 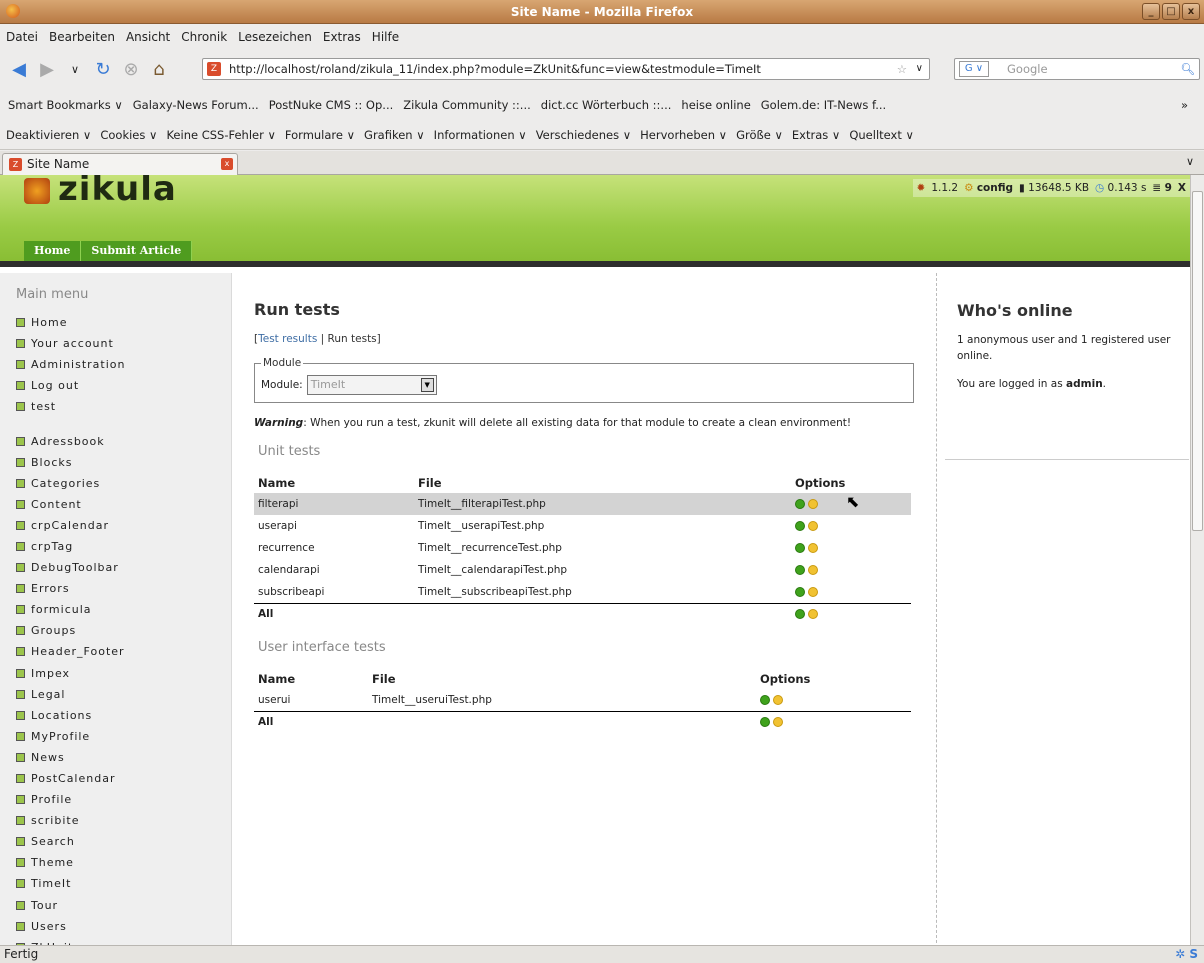 I want to click on url-dropdown-icon: ∨, so click(x=919, y=69).